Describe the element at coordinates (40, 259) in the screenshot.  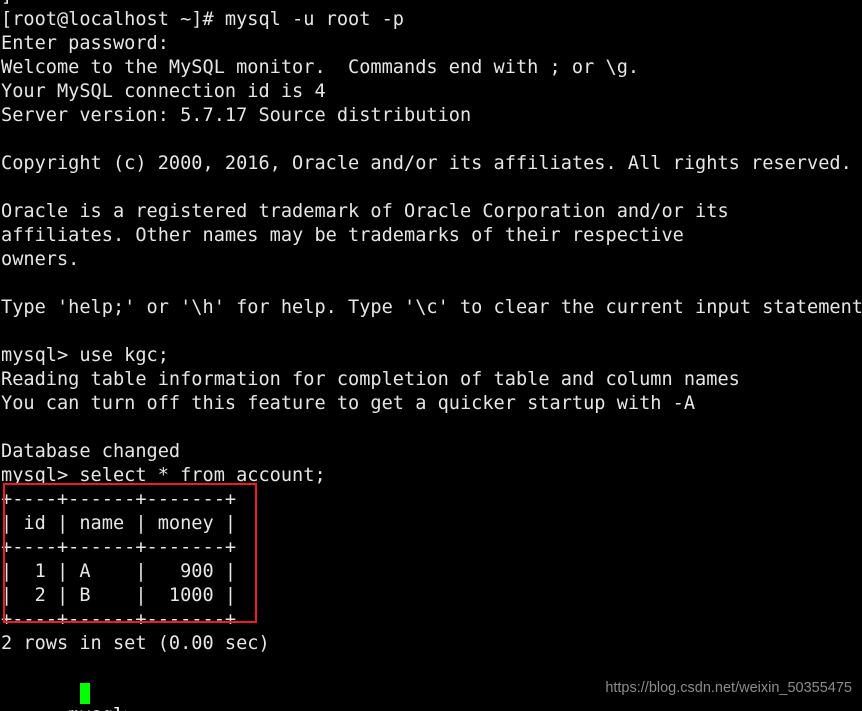
I see `terminal-line-trademark-3: owners.` at that location.